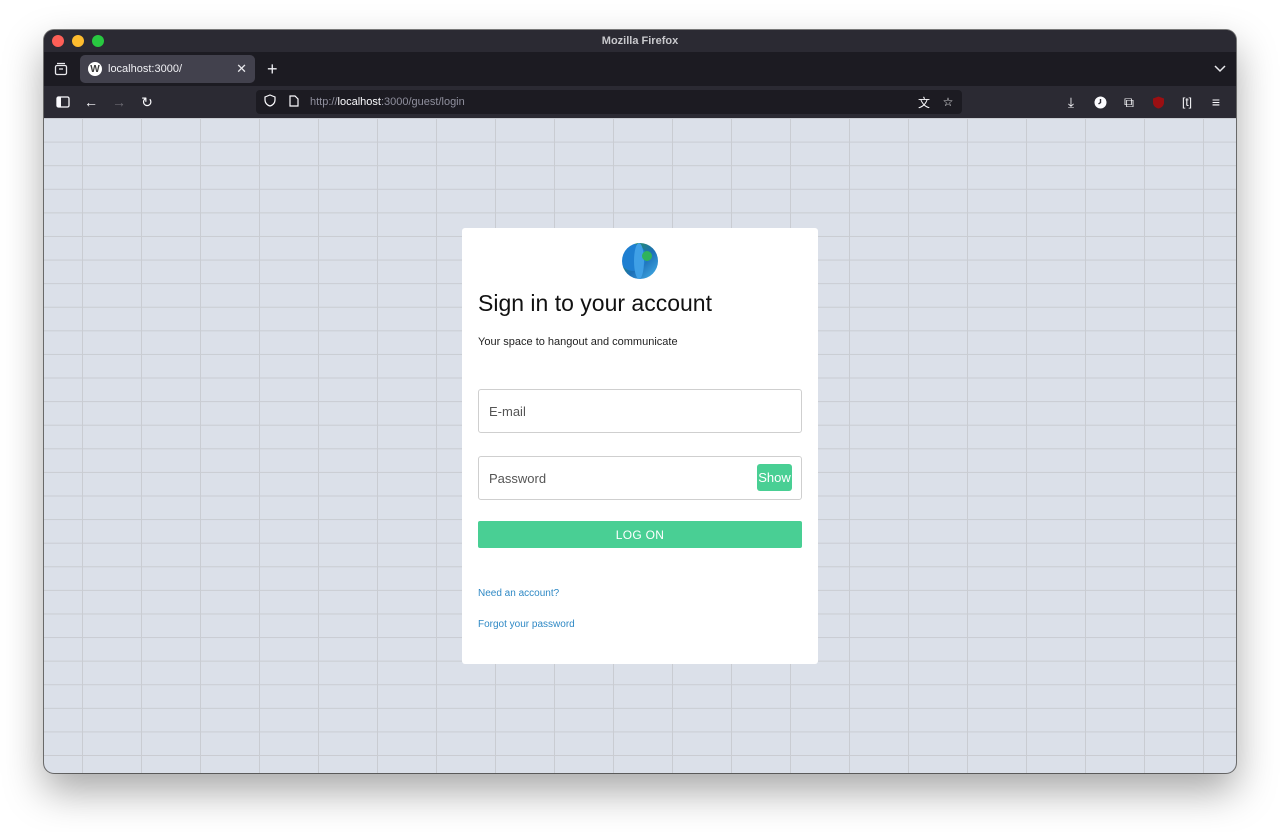  I want to click on minimize-window-button, so click(78, 41).